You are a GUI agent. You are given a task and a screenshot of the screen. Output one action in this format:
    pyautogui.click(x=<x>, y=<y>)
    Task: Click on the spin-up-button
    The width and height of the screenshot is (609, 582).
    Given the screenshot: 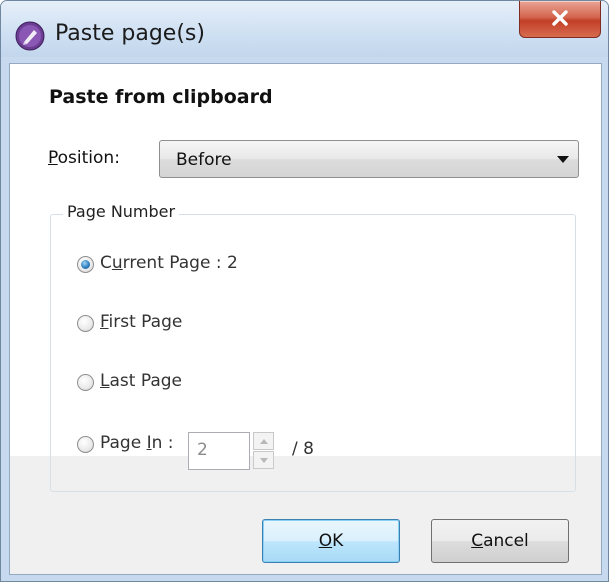 What is the action you would take?
    pyautogui.click(x=263, y=441)
    